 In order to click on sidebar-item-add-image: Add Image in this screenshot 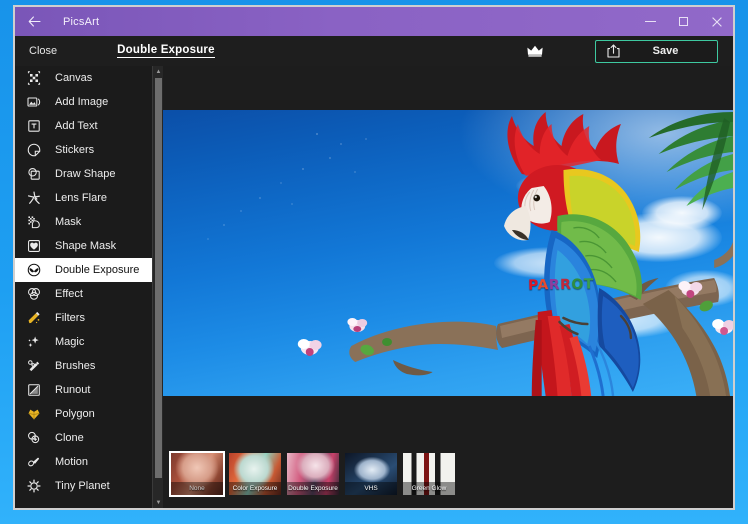, I will do `click(83, 102)`.